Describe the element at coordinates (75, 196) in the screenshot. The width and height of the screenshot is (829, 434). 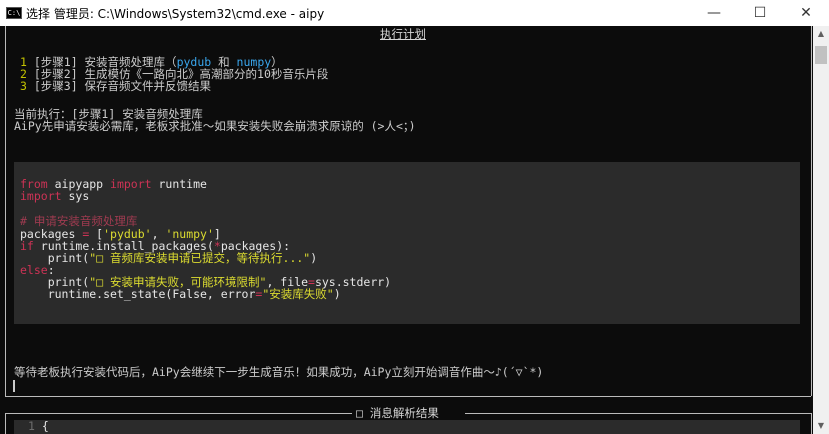
I see `code-token: sys` at that location.